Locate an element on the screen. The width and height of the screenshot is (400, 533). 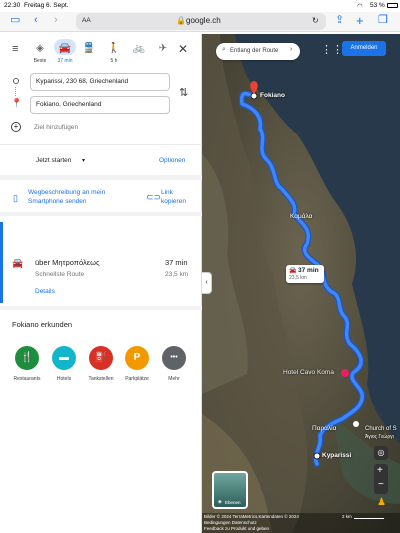
forward-icon: › is located at coordinates (56, 20).